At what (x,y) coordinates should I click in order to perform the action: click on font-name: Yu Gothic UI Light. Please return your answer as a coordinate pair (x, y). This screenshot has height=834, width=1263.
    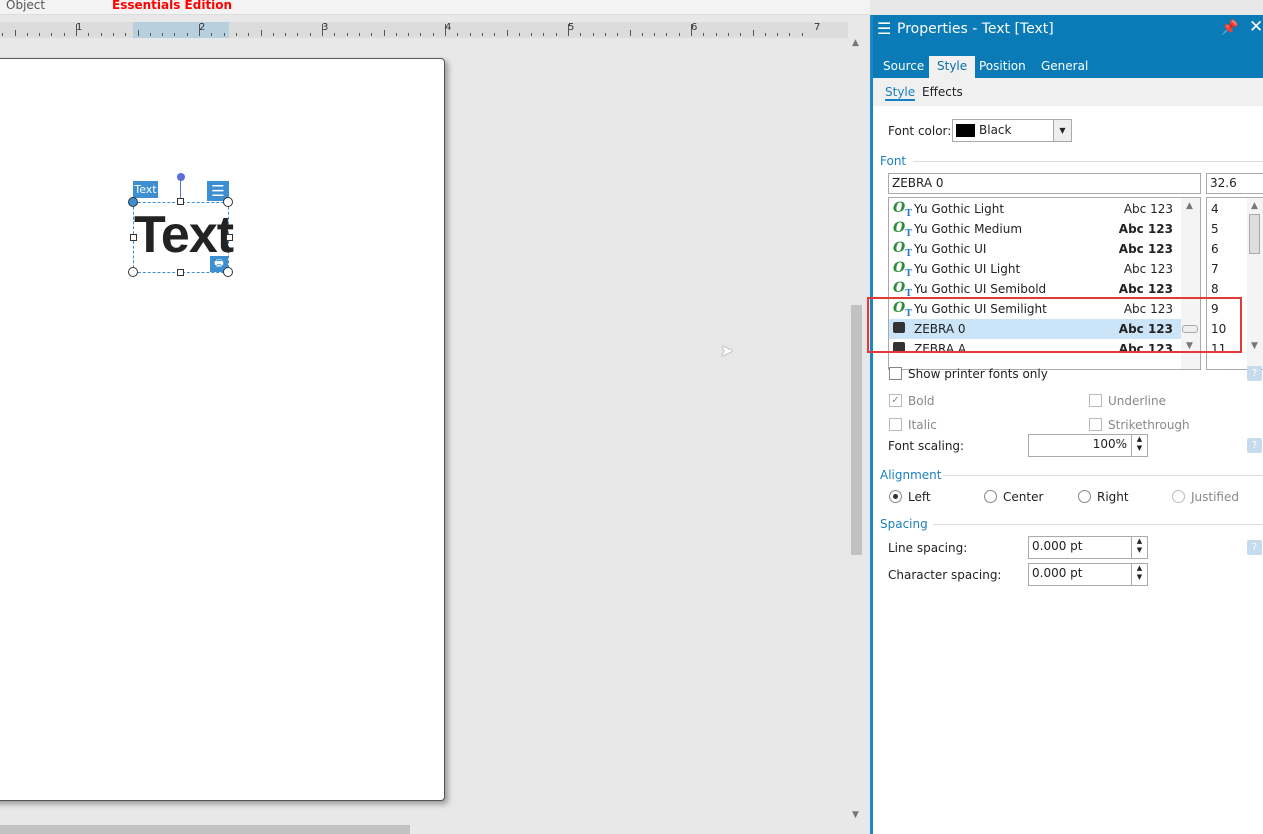
    Looking at the image, I should click on (967, 269).